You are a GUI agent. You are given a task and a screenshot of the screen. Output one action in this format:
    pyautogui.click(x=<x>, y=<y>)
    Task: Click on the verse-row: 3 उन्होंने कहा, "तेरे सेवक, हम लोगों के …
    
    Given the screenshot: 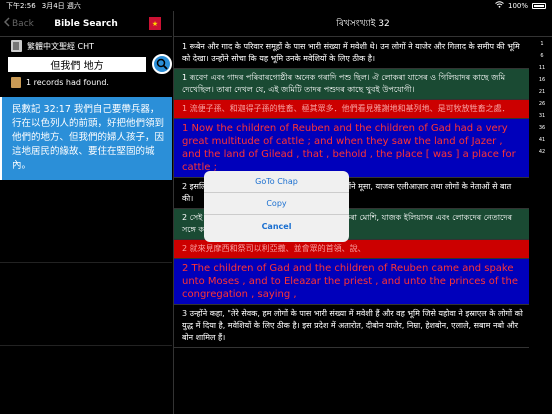 What is the action you would take?
    pyautogui.click(x=351, y=326)
    